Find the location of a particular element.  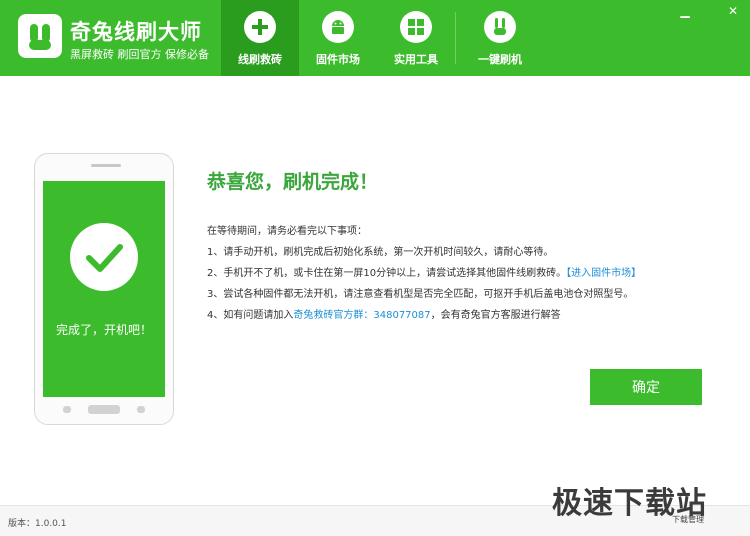

note-item-4-suffix: ，会有奇兔官方客服进行解答 is located at coordinates (495, 315).